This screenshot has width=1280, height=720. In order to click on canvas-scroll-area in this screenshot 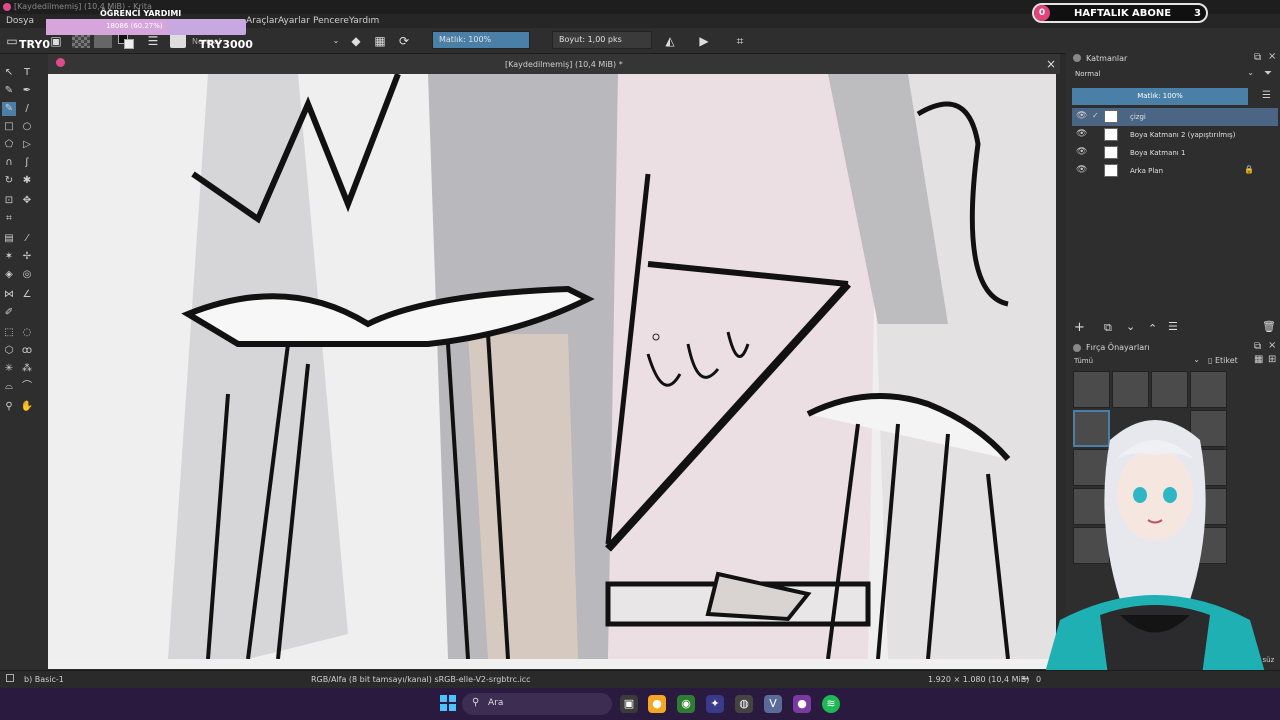, I will do `click(554, 664)`.